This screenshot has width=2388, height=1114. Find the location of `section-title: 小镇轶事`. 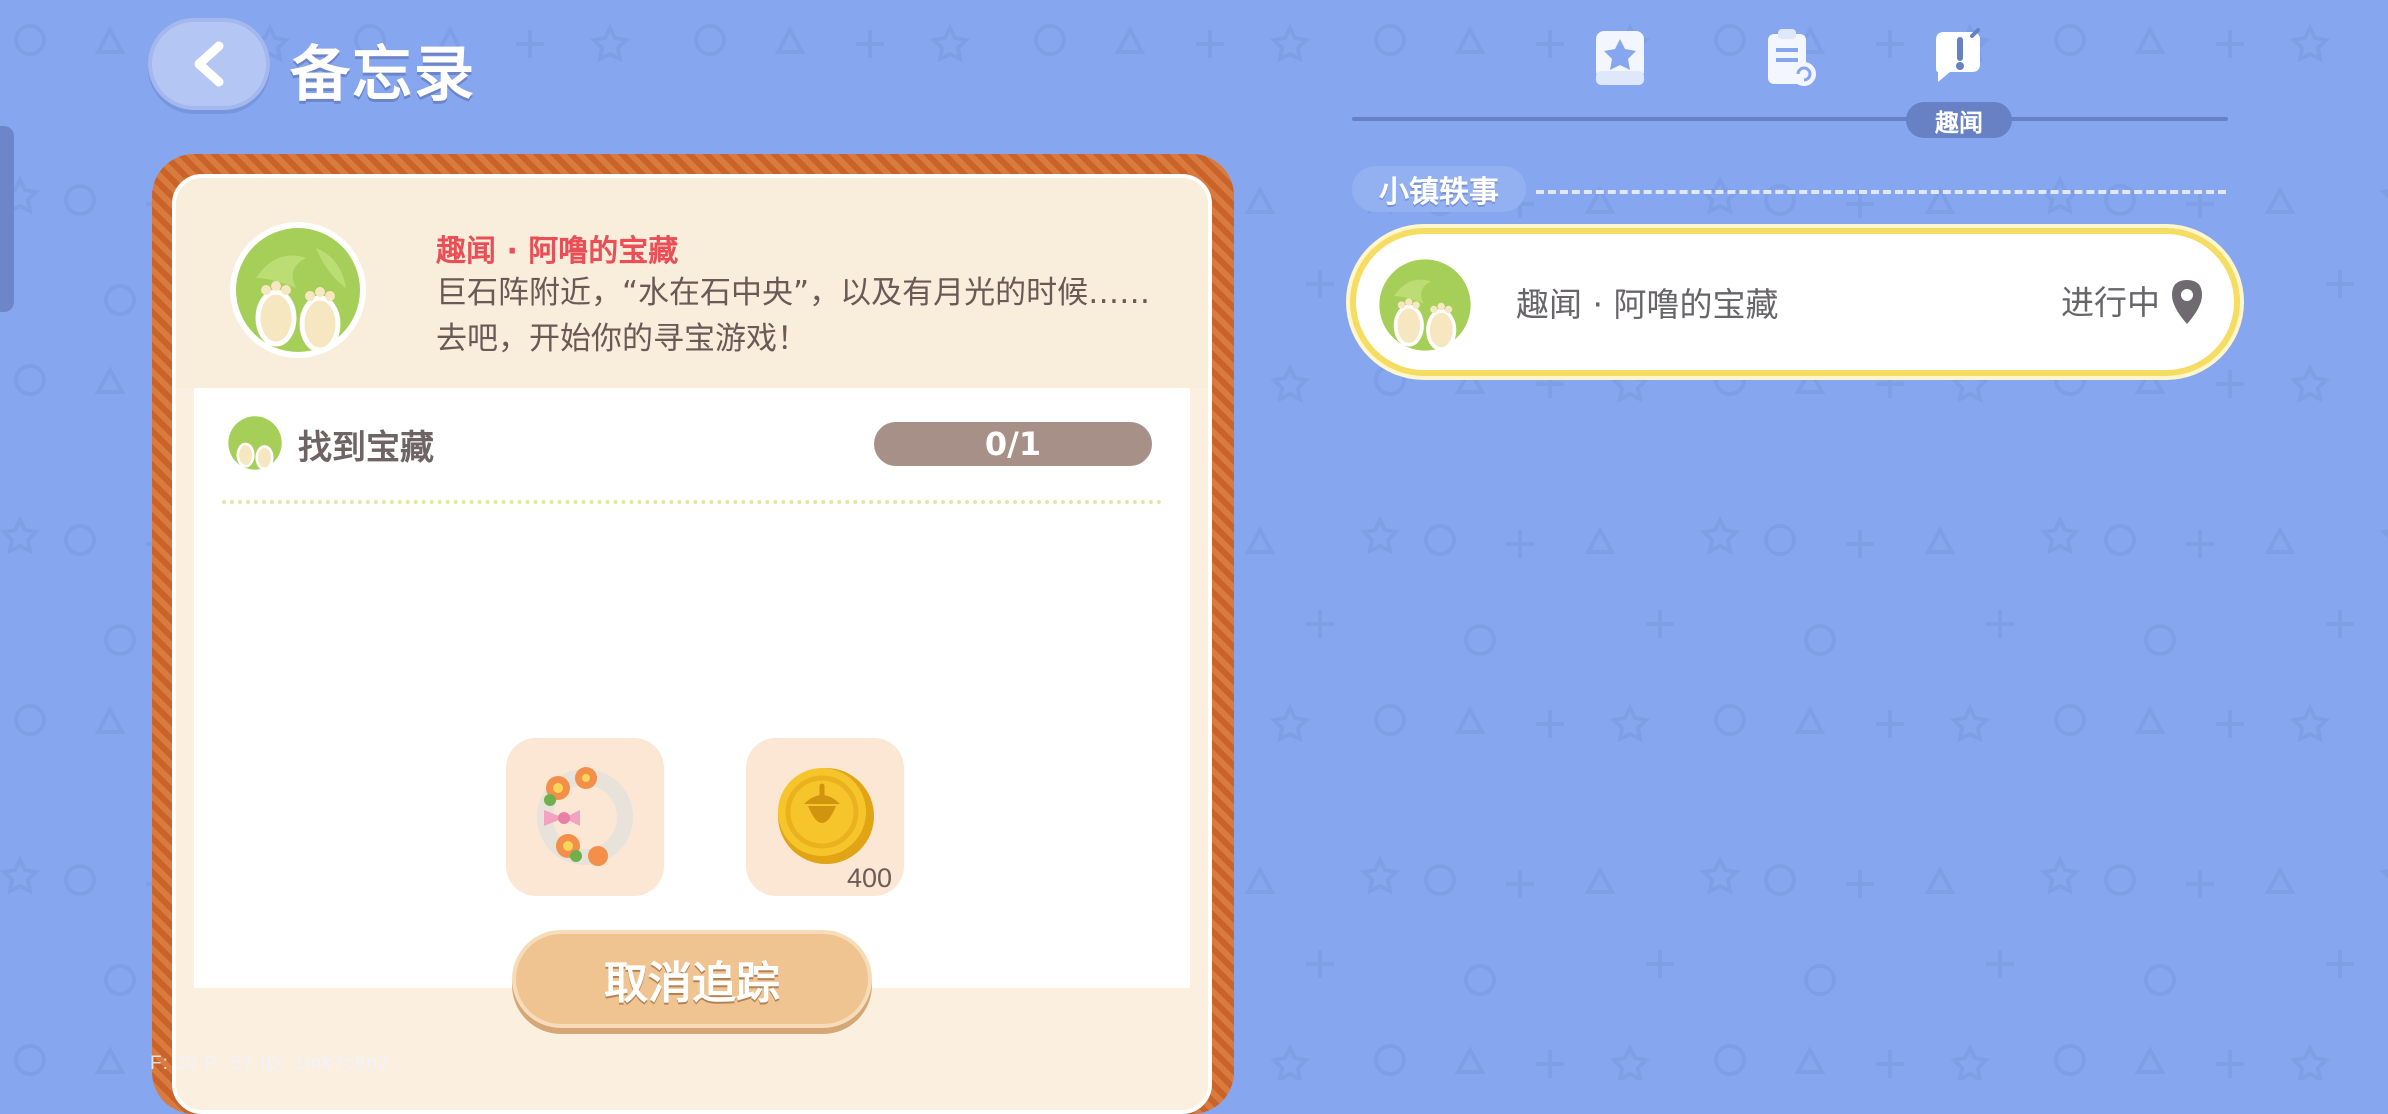

section-title: 小镇轶事 is located at coordinates (1439, 189).